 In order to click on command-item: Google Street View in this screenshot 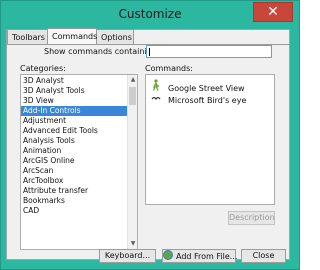, I will do `click(197, 86)`.